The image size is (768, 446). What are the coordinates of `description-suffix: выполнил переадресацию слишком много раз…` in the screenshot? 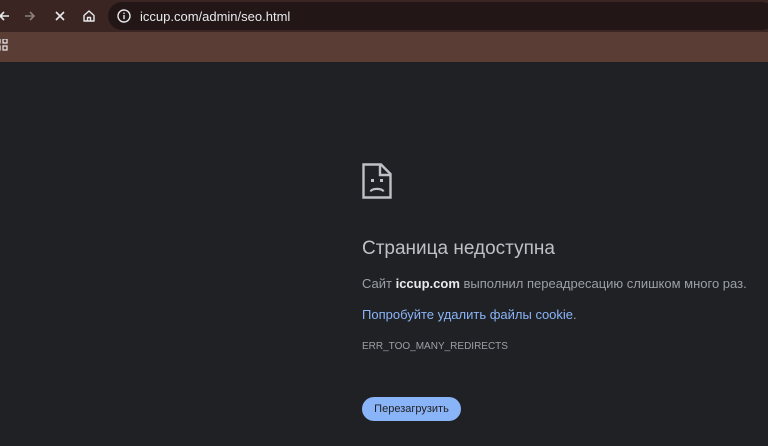 It's located at (603, 283).